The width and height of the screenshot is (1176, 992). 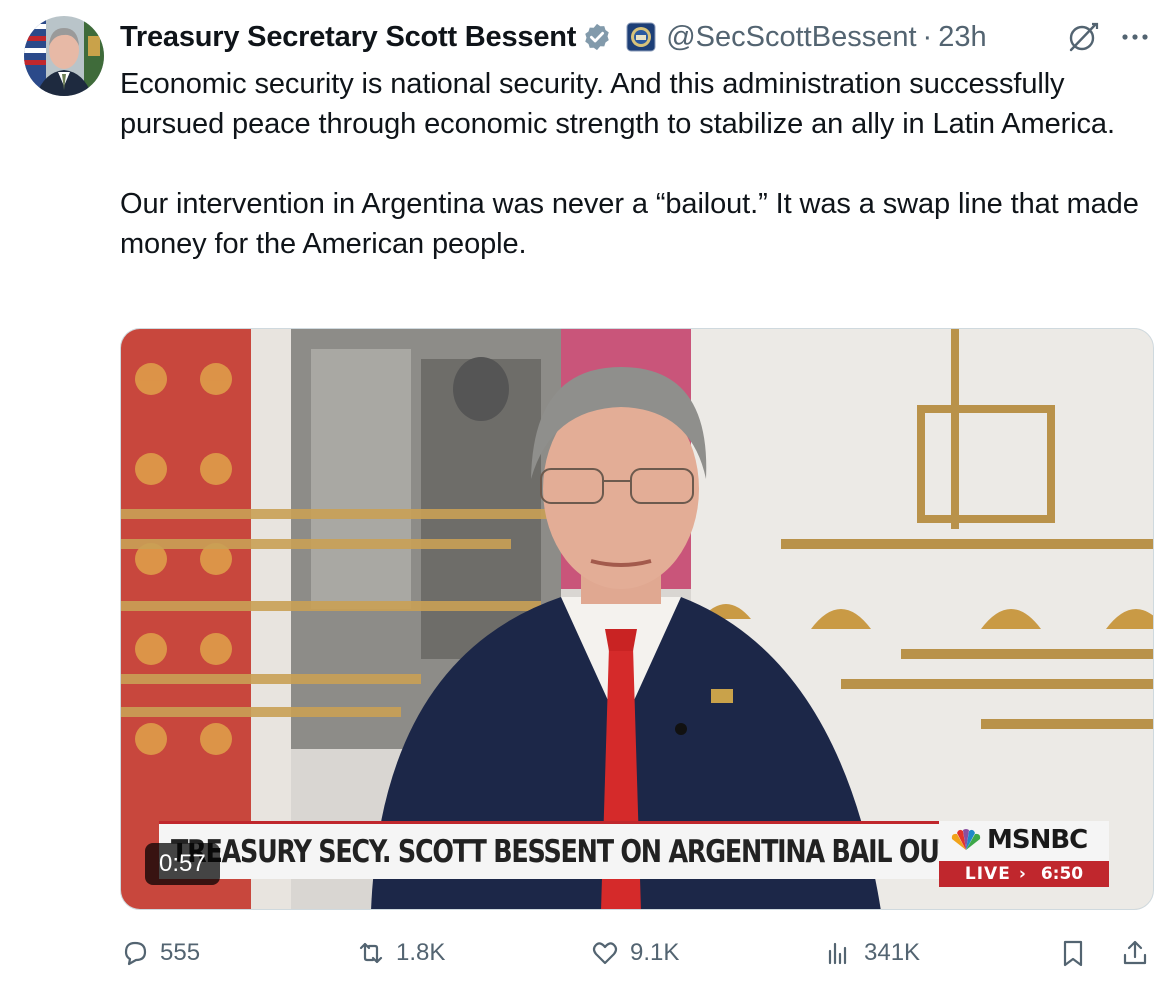 I want to click on live-arrow: ›, so click(x=1022, y=874).